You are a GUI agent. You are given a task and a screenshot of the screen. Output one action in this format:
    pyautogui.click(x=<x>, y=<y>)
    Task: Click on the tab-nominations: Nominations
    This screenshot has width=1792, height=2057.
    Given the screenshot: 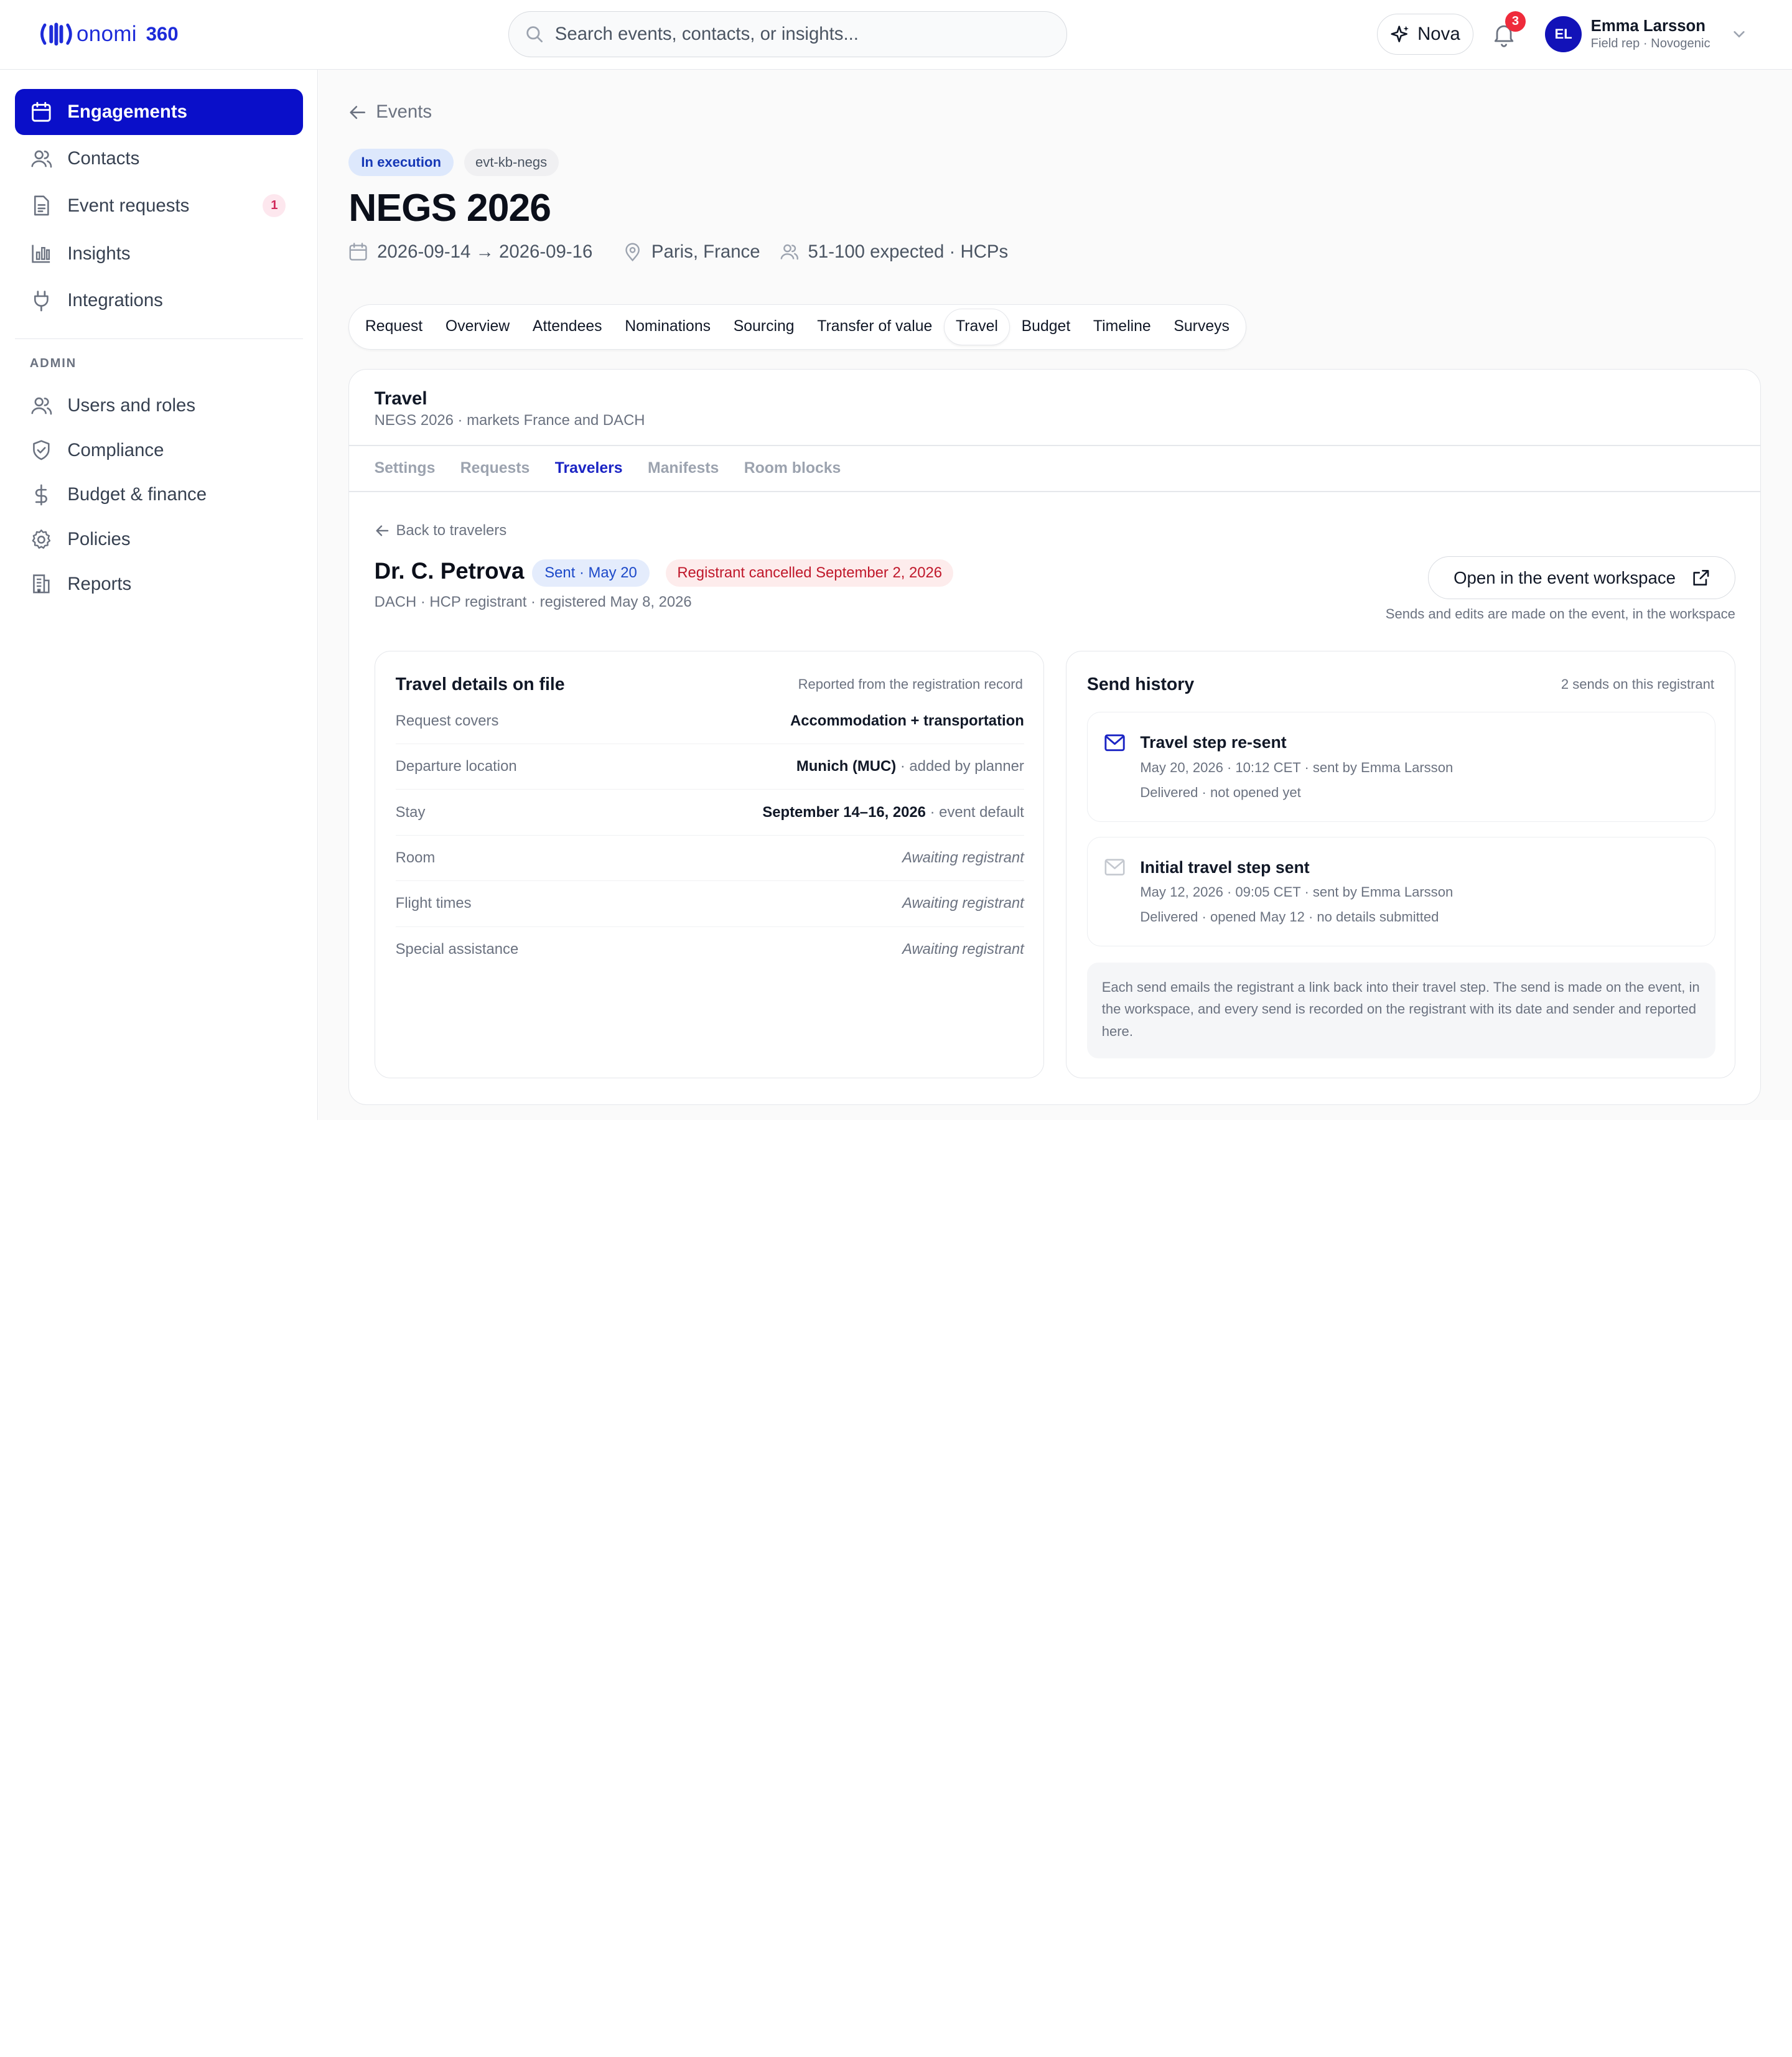 What is the action you would take?
    pyautogui.click(x=668, y=327)
    